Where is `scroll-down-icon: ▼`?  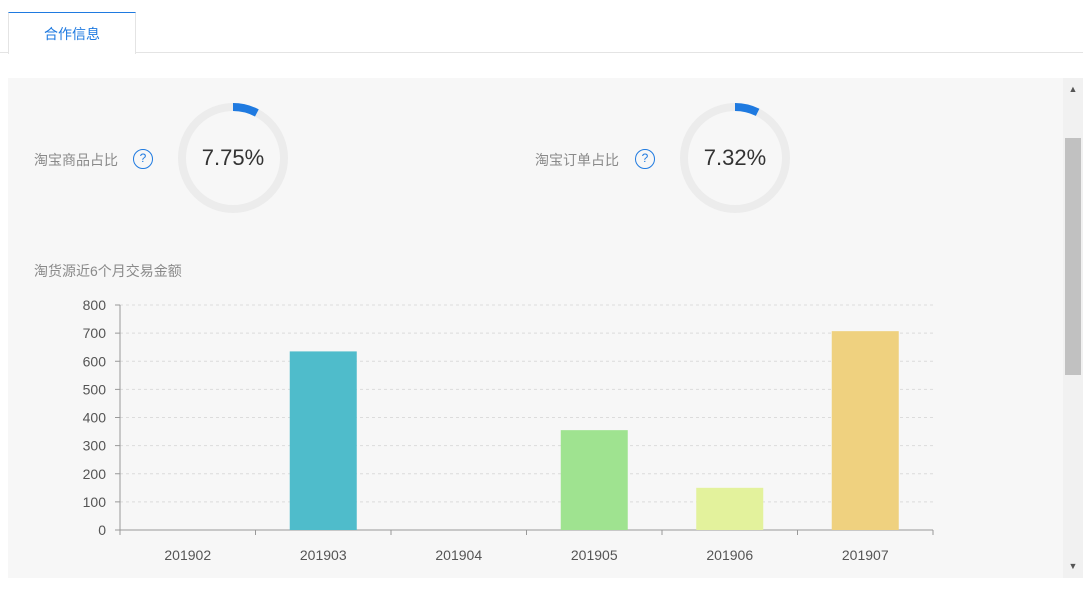 scroll-down-icon: ▼ is located at coordinates (1073, 566).